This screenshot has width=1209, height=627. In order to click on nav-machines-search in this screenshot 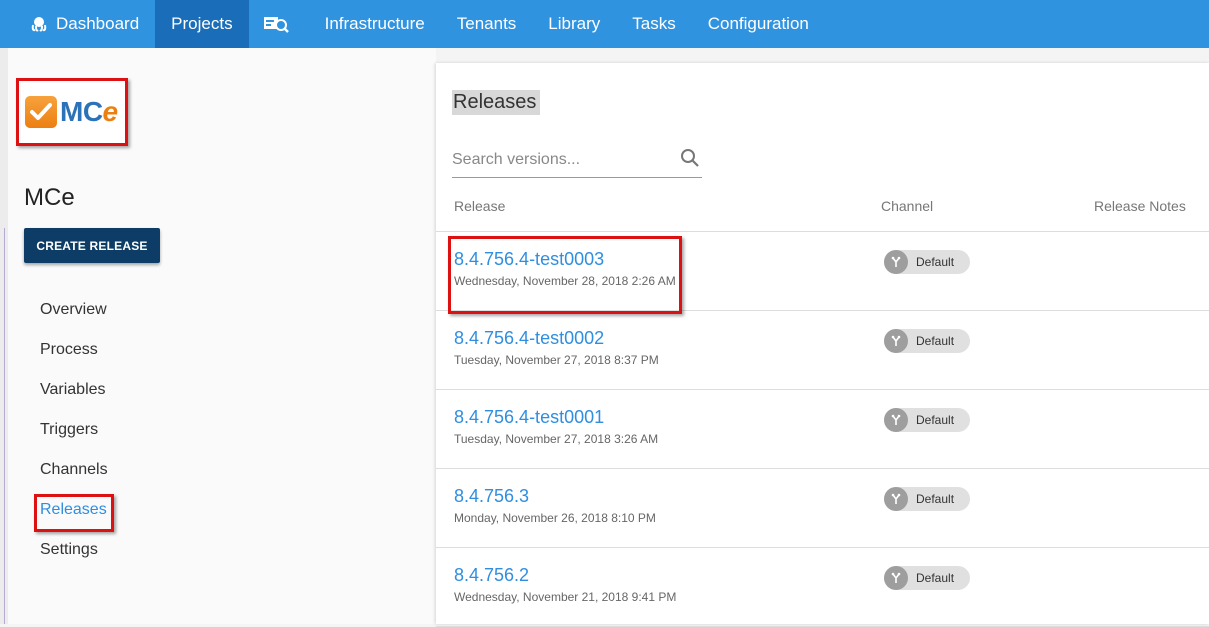, I will do `click(279, 24)`.